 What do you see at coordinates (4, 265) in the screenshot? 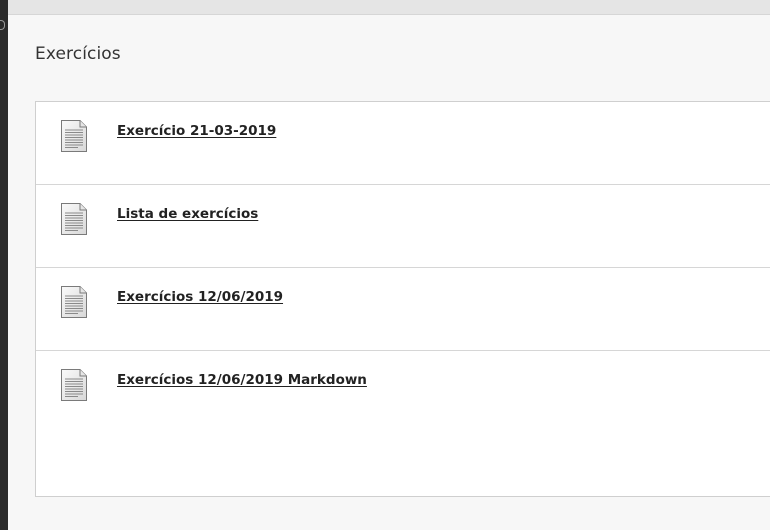
I see `left-sidebar-rail` at bounding box center [4, 265].